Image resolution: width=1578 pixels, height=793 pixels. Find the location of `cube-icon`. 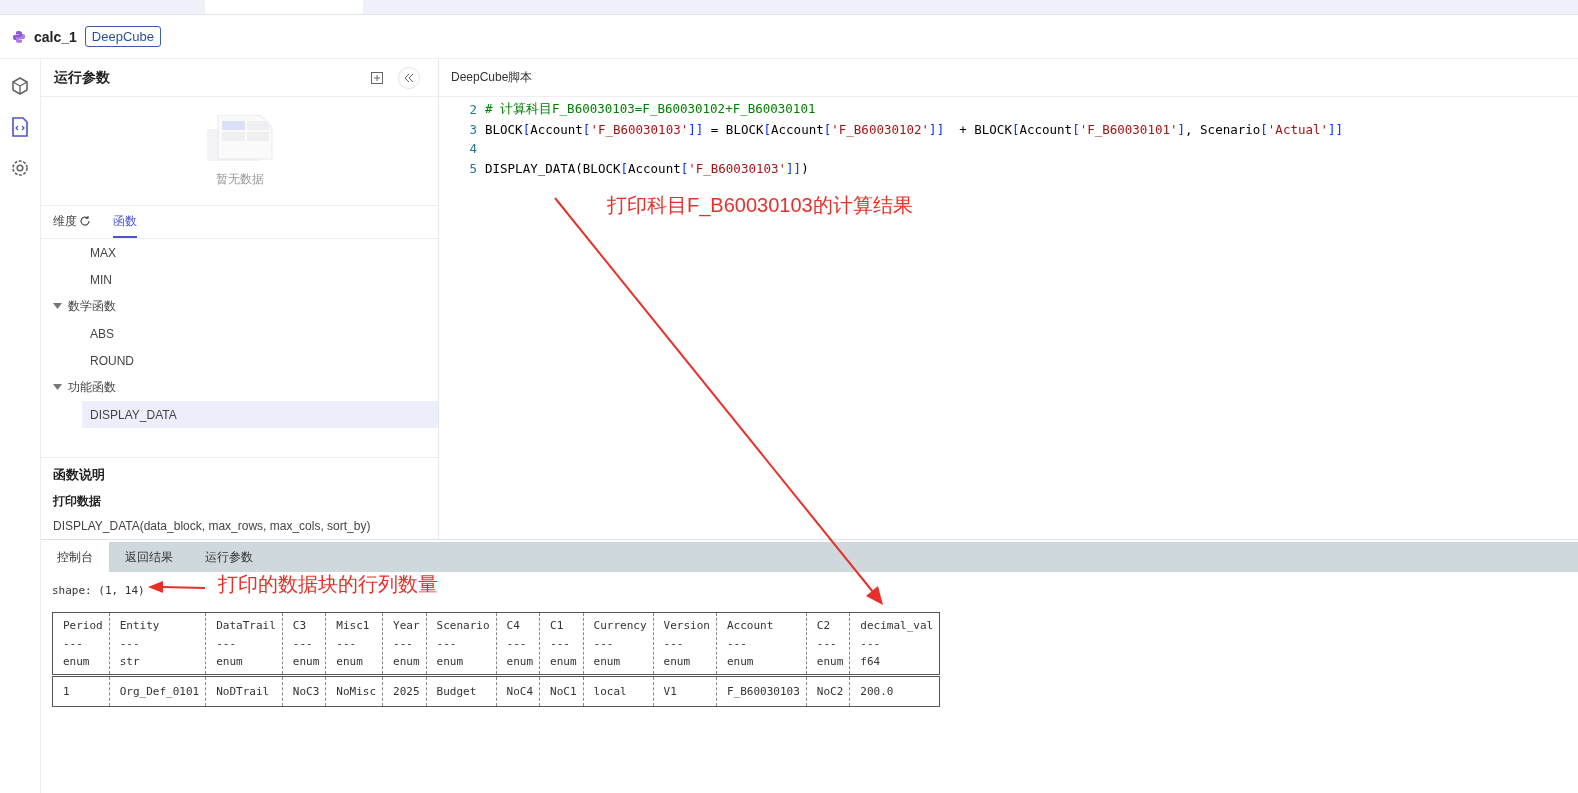

cube-icon is located at coordinates (20, 86).